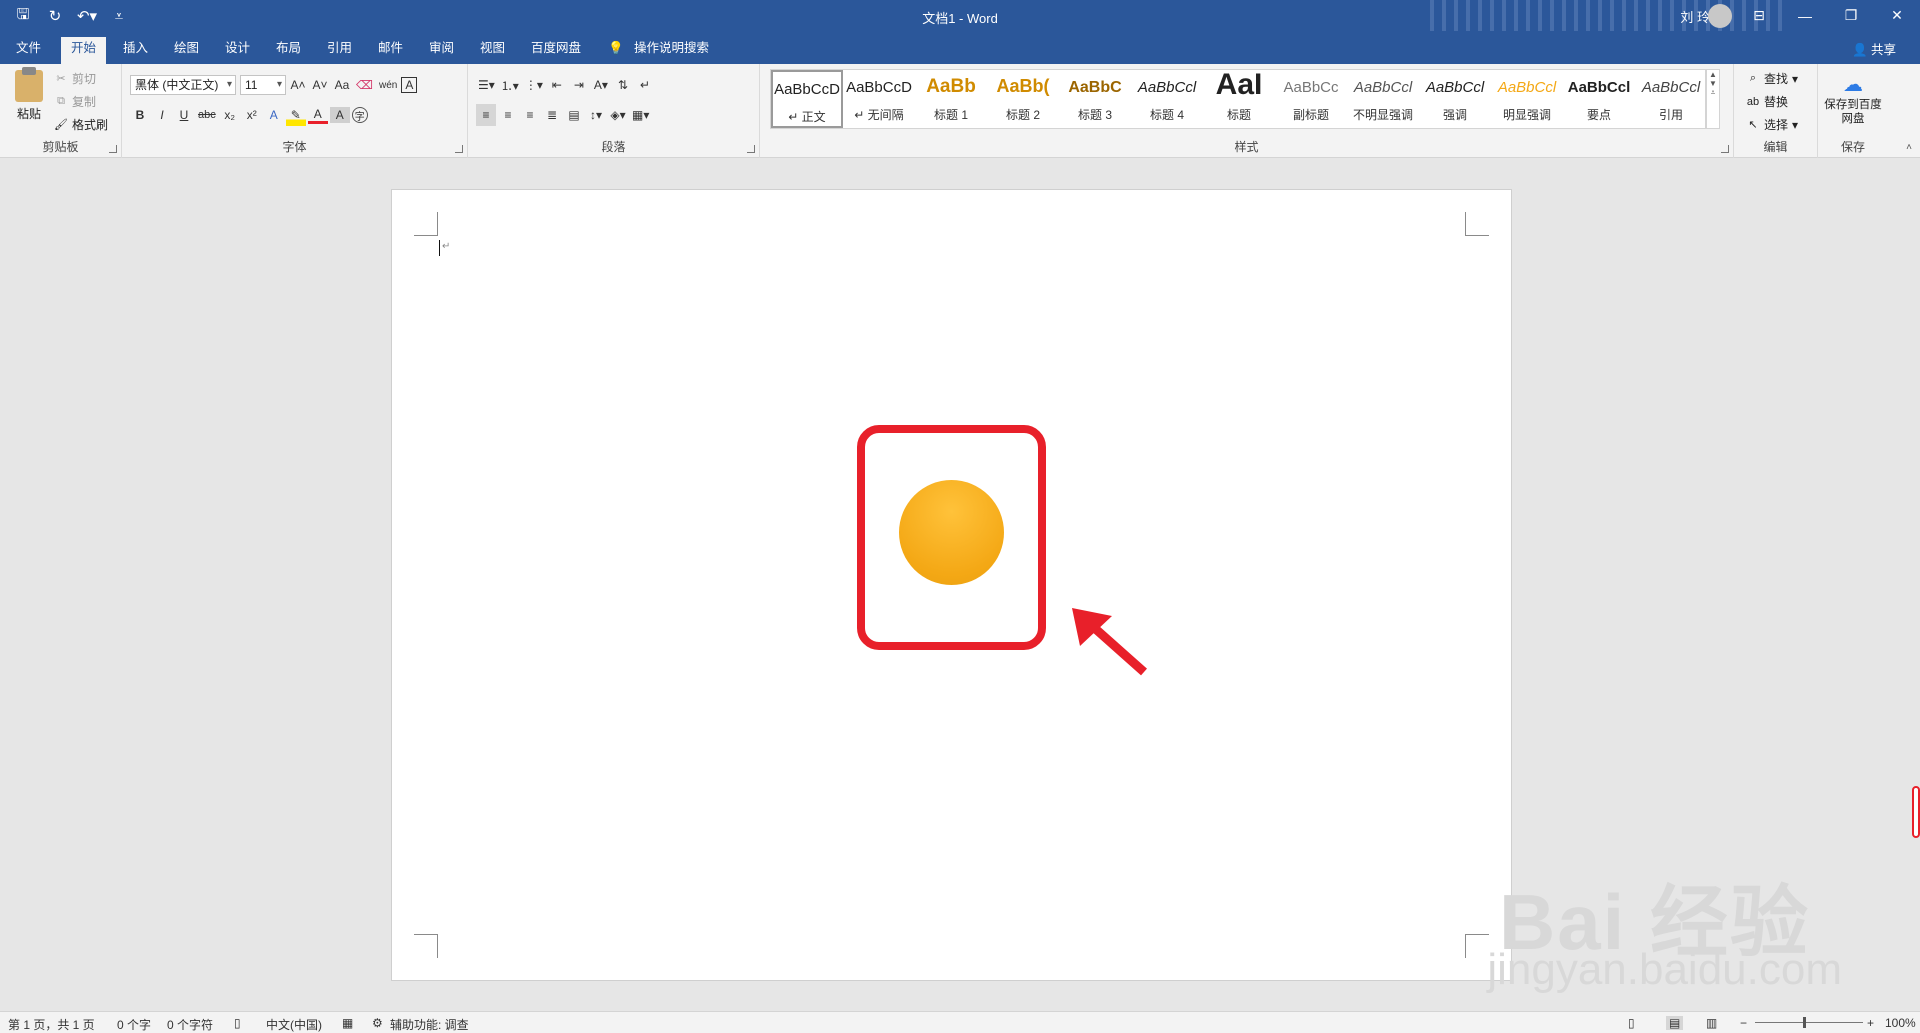 The image size is (1920, 1033). What do you see at coordinates (530, 115) in the screenshot?
I see `align-right-icon: ≡` at bounding box center [530, 115].